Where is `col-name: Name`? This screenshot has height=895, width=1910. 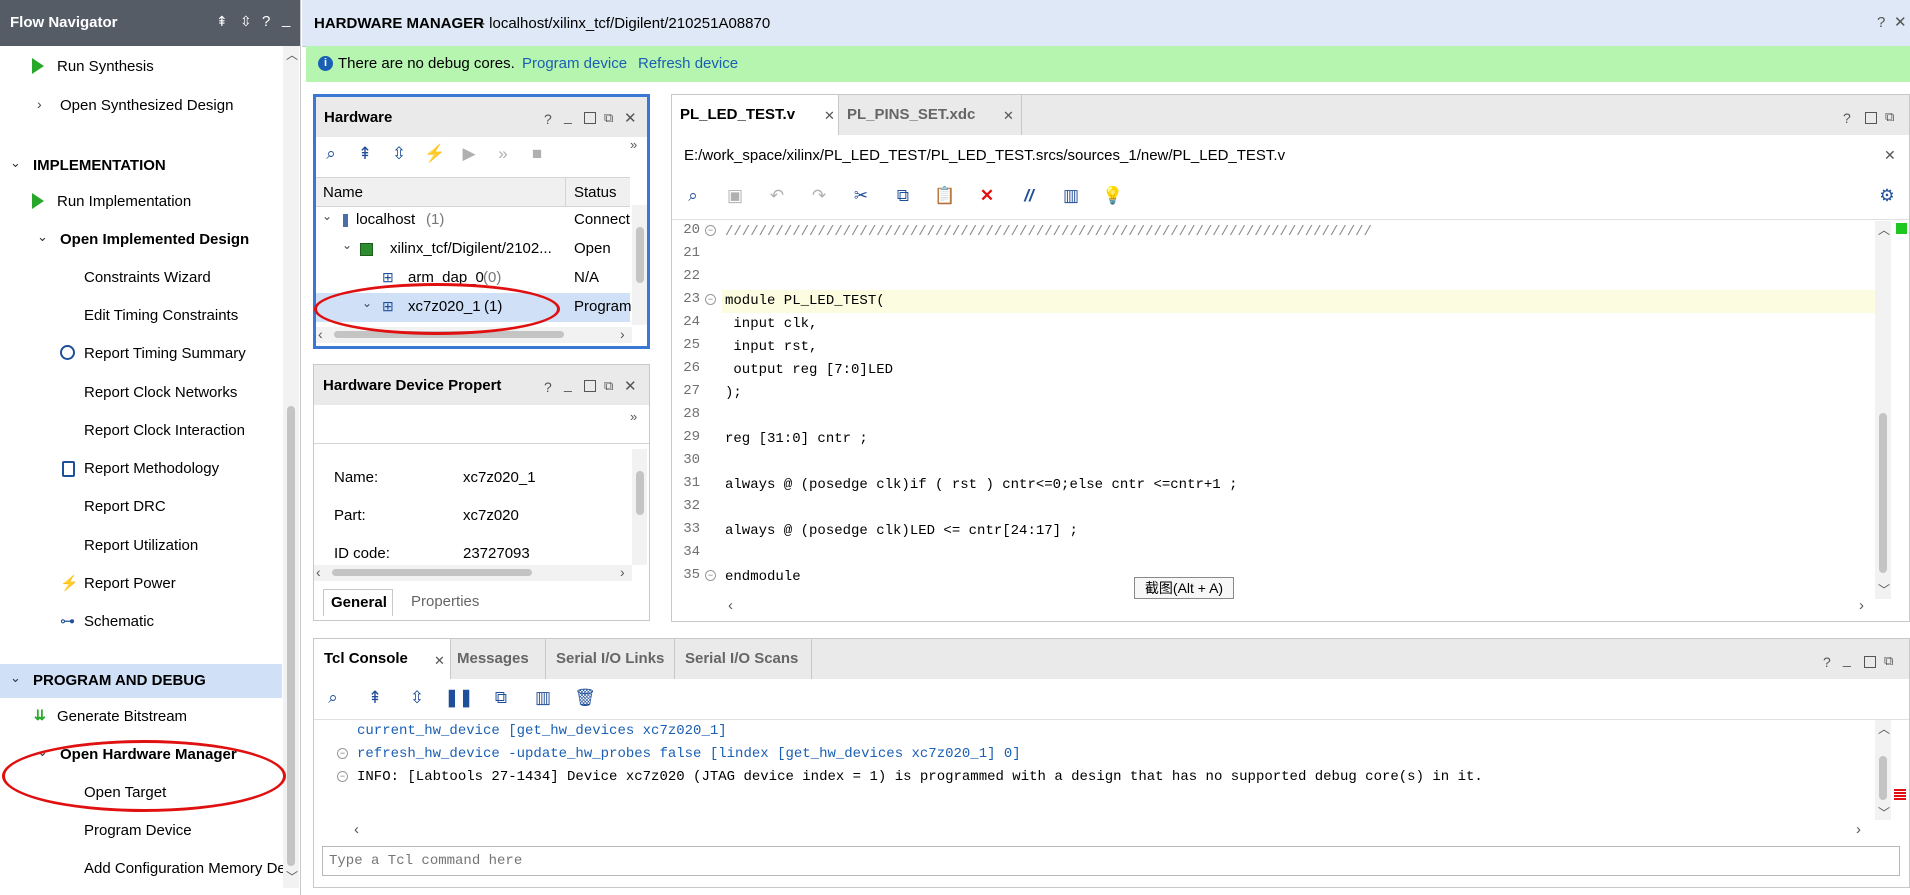 col-name: Name is located at coordinates (343, 192).